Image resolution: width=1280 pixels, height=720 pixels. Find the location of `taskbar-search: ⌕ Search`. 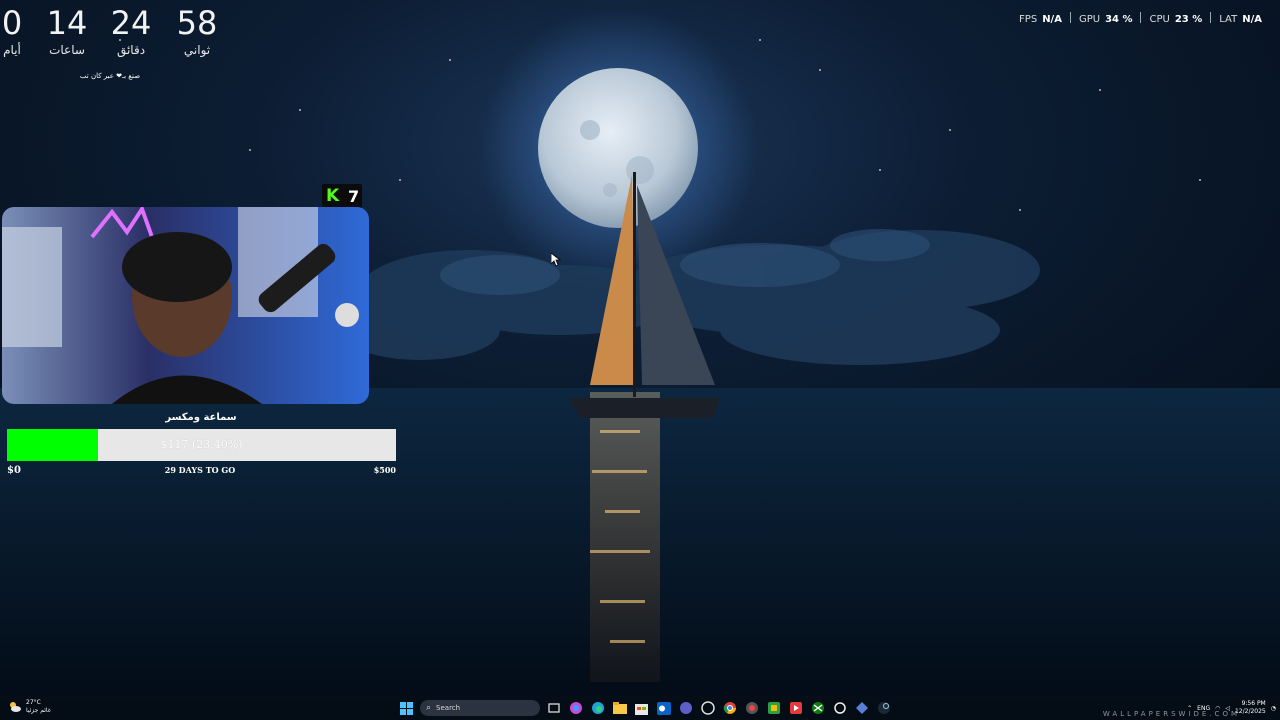

taskbar-search: ⌕ Search is located at coordinates (480, 708).